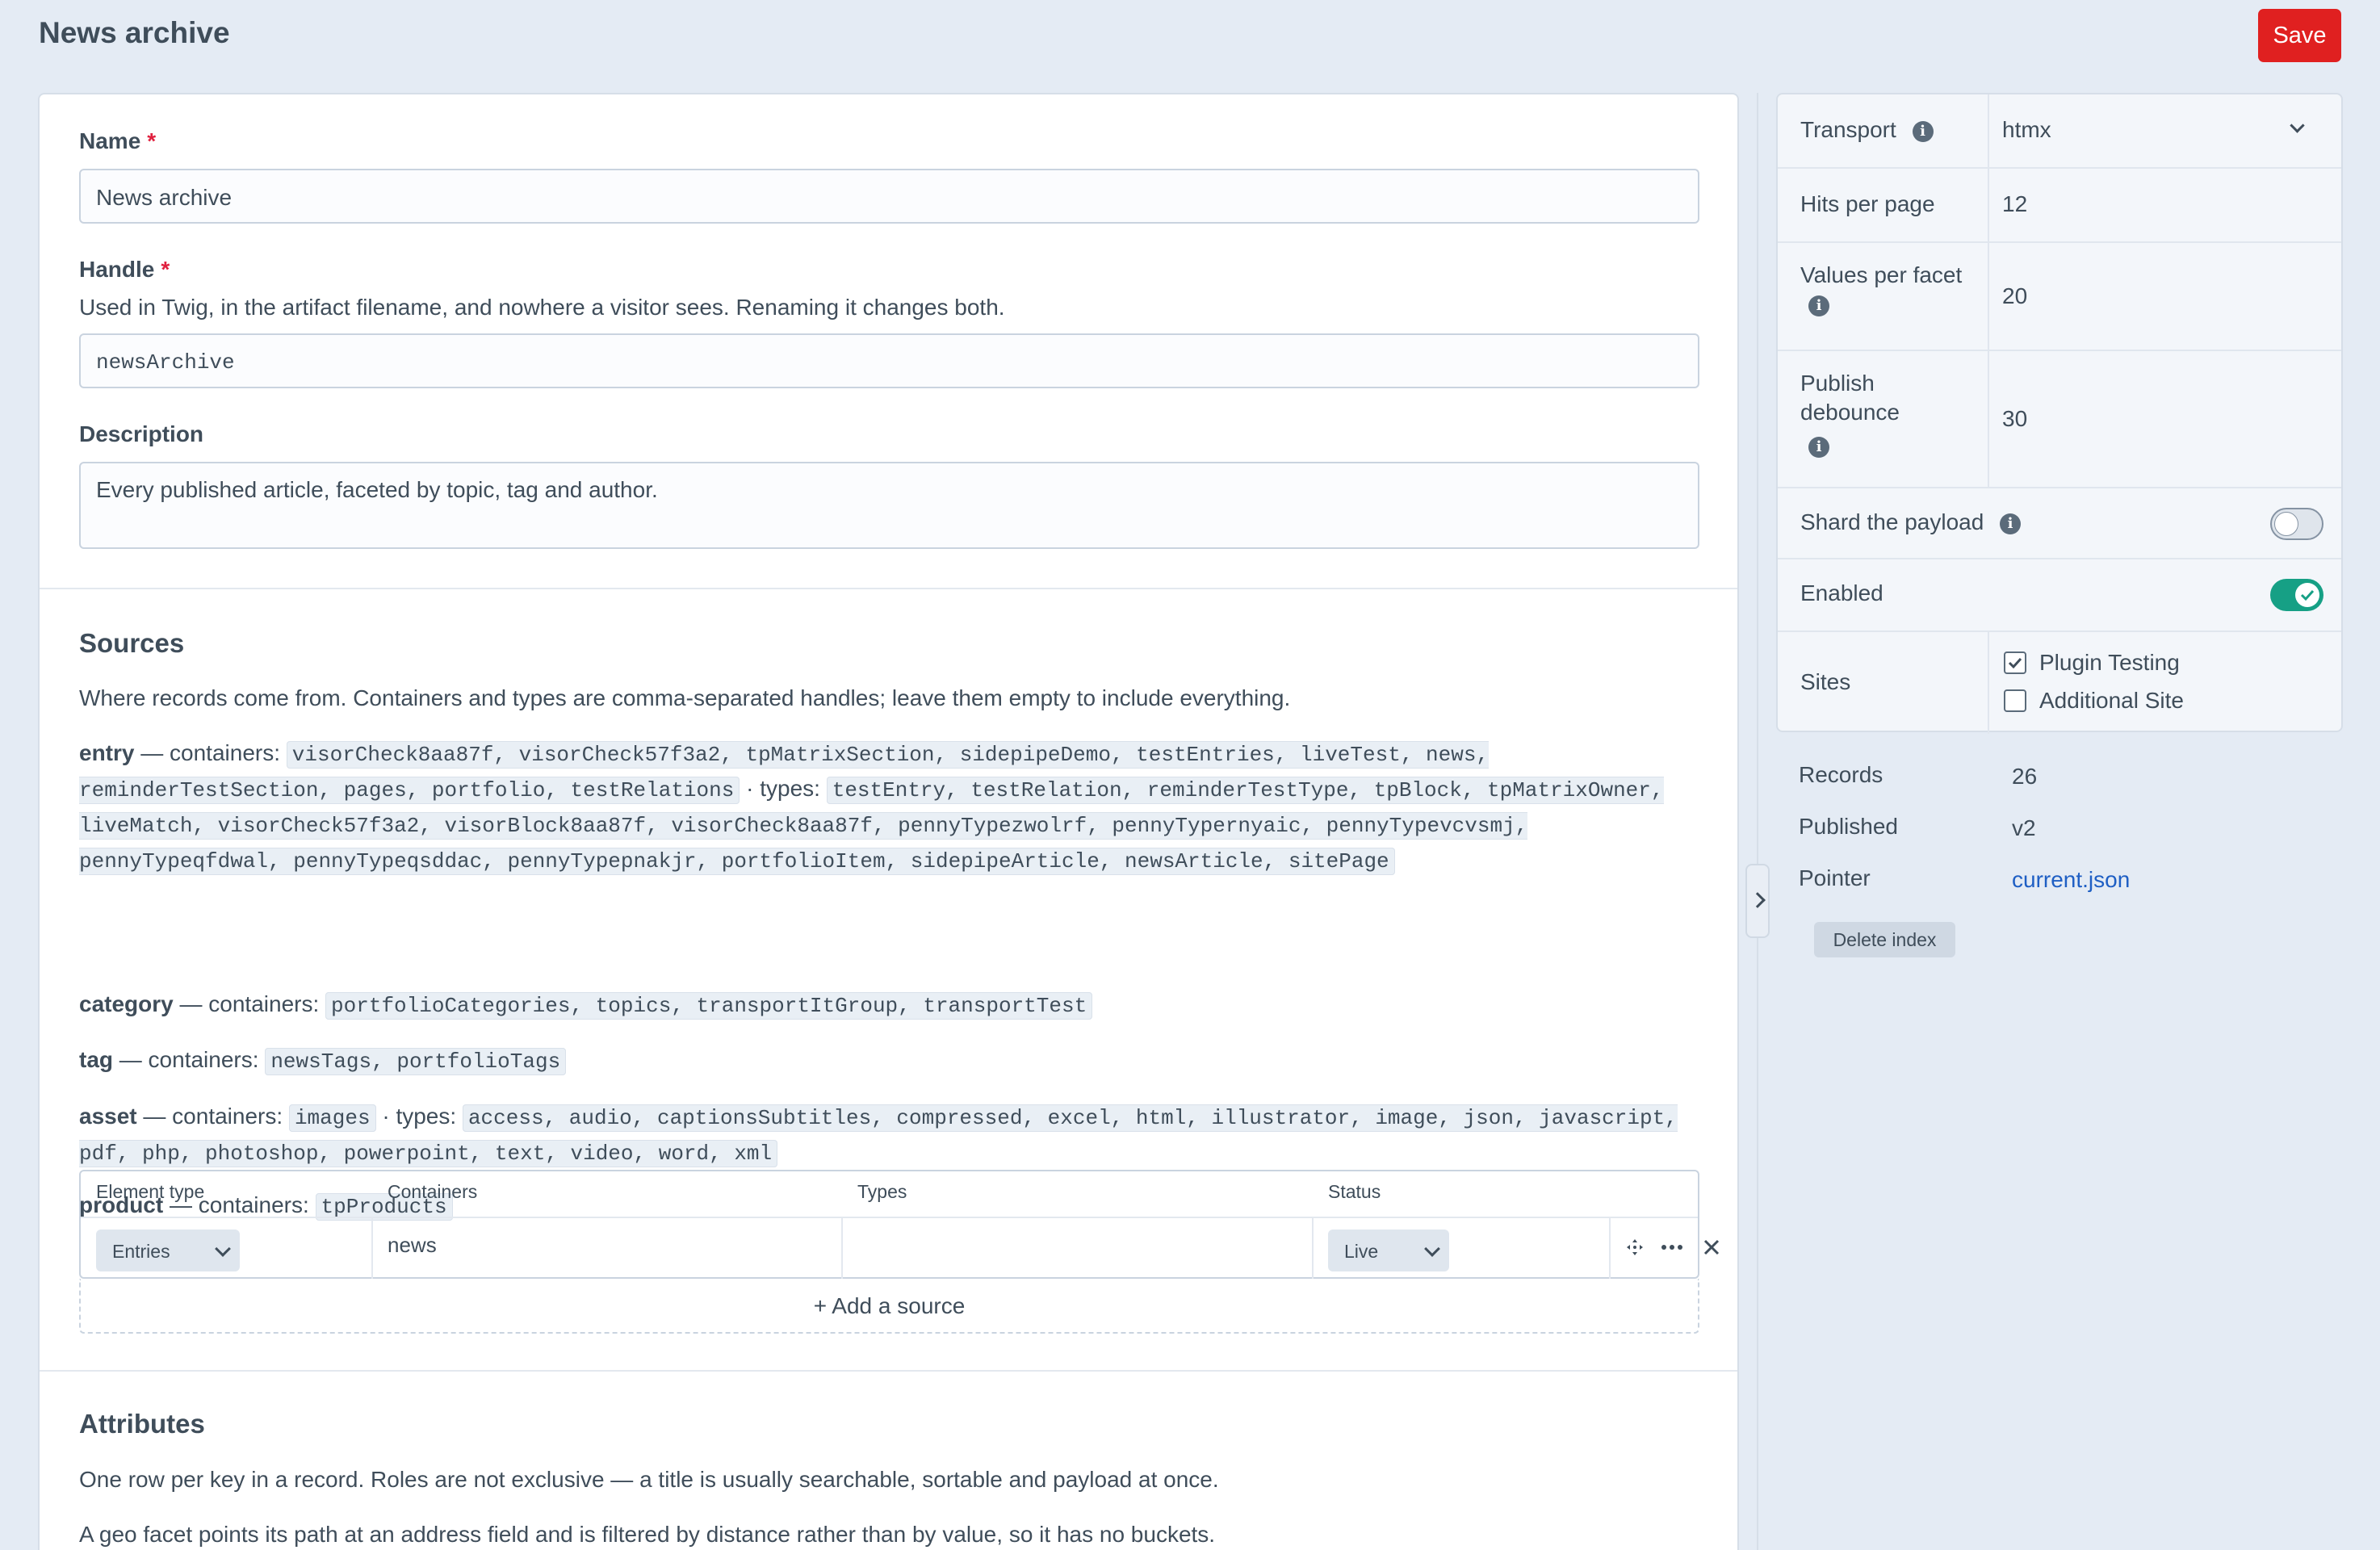 The image size is (2380, 1550). Describe the element at coordinates (433, 1191) in the screenshot. I see `column-header-containers: Containers` at that location.